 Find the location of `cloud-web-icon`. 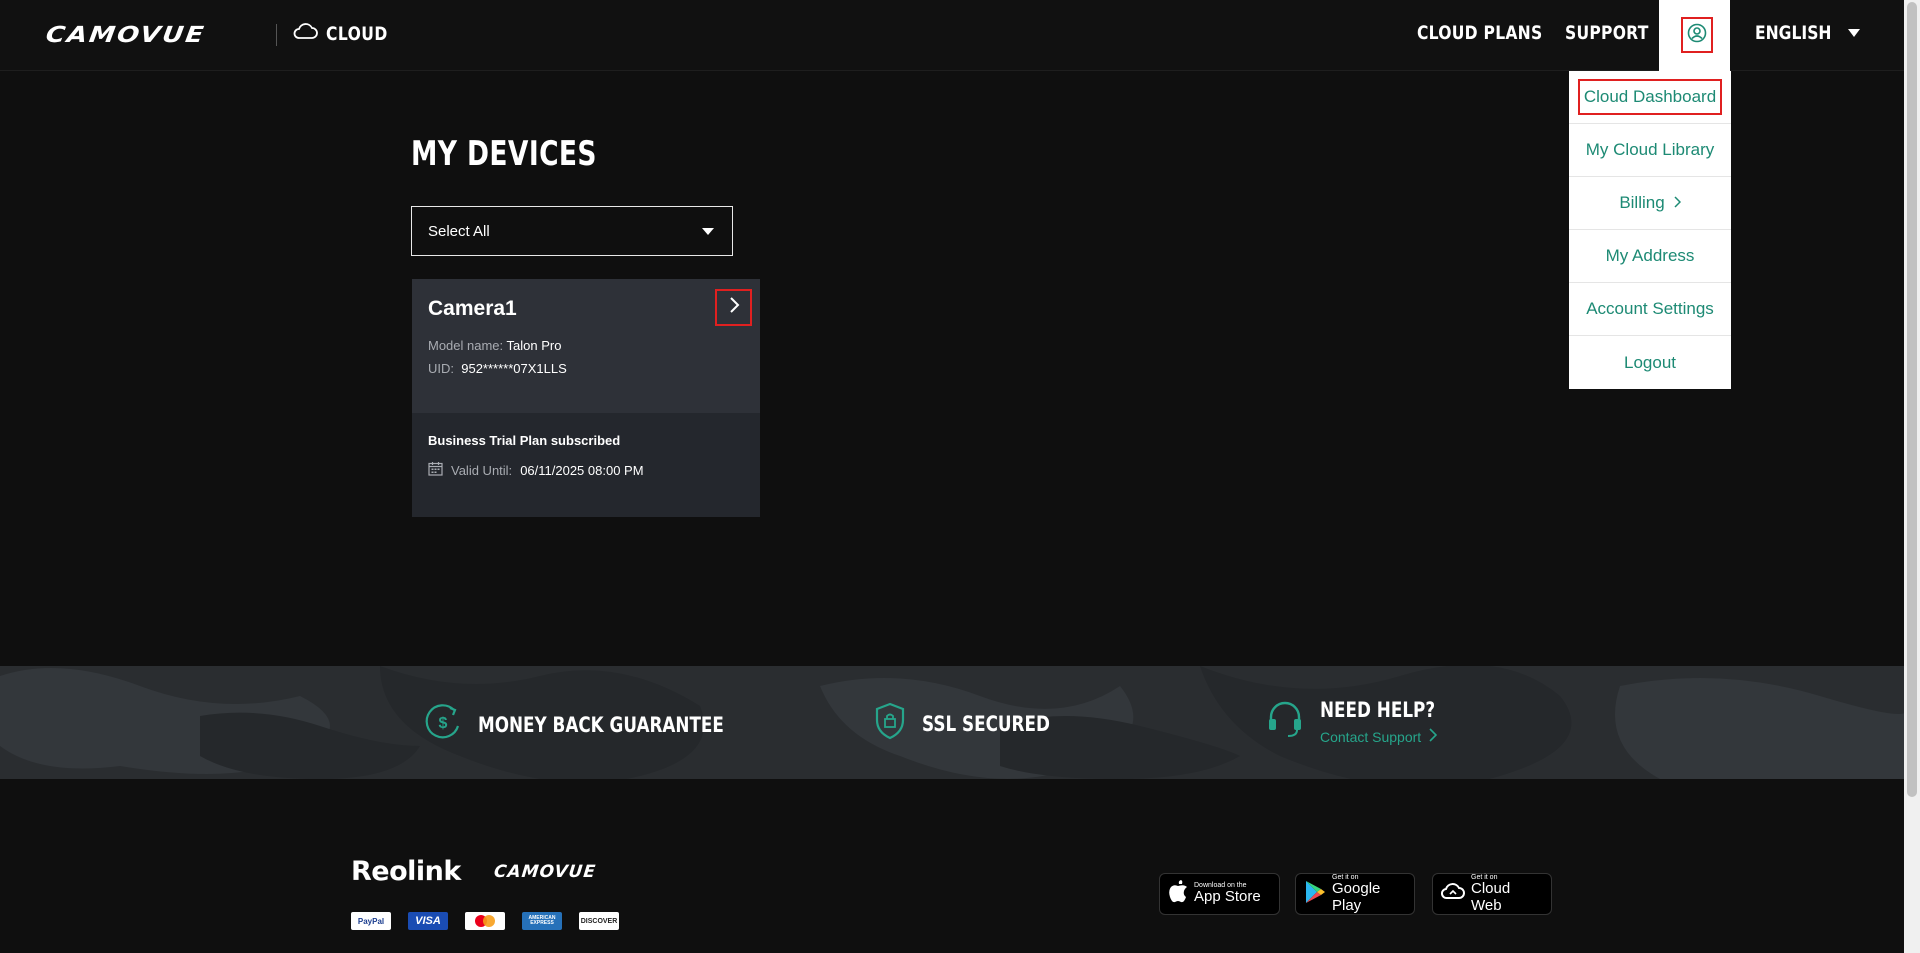

cloud-web-icon is located at coordinates (1452, 894).